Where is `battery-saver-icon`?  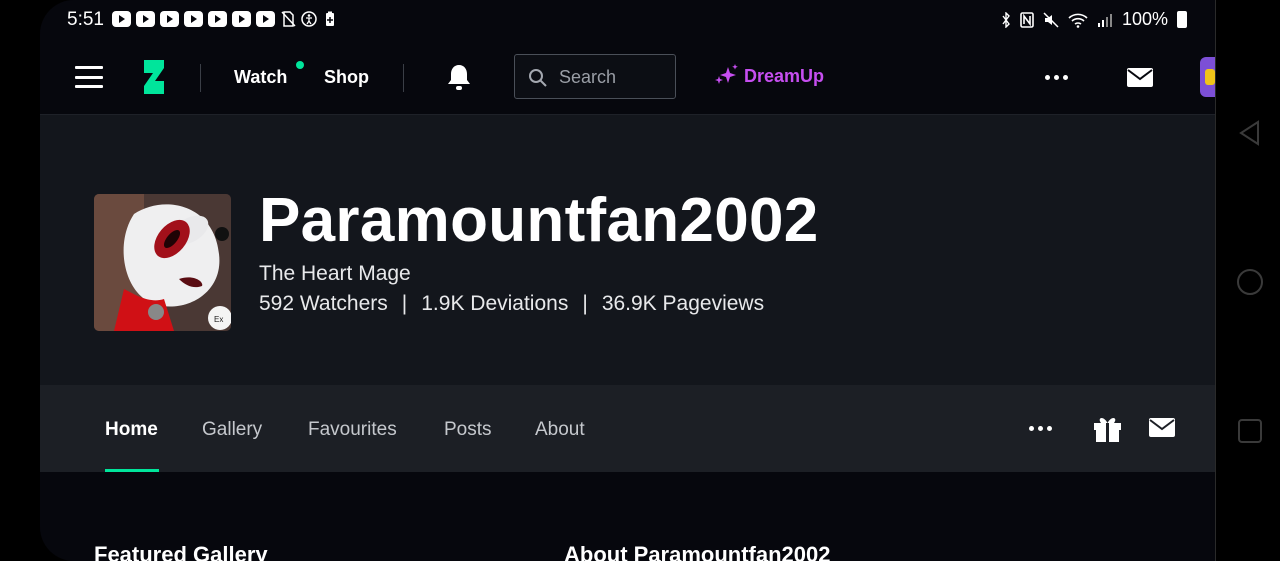 battery-saver-icon is located at coordinates (330, 18).